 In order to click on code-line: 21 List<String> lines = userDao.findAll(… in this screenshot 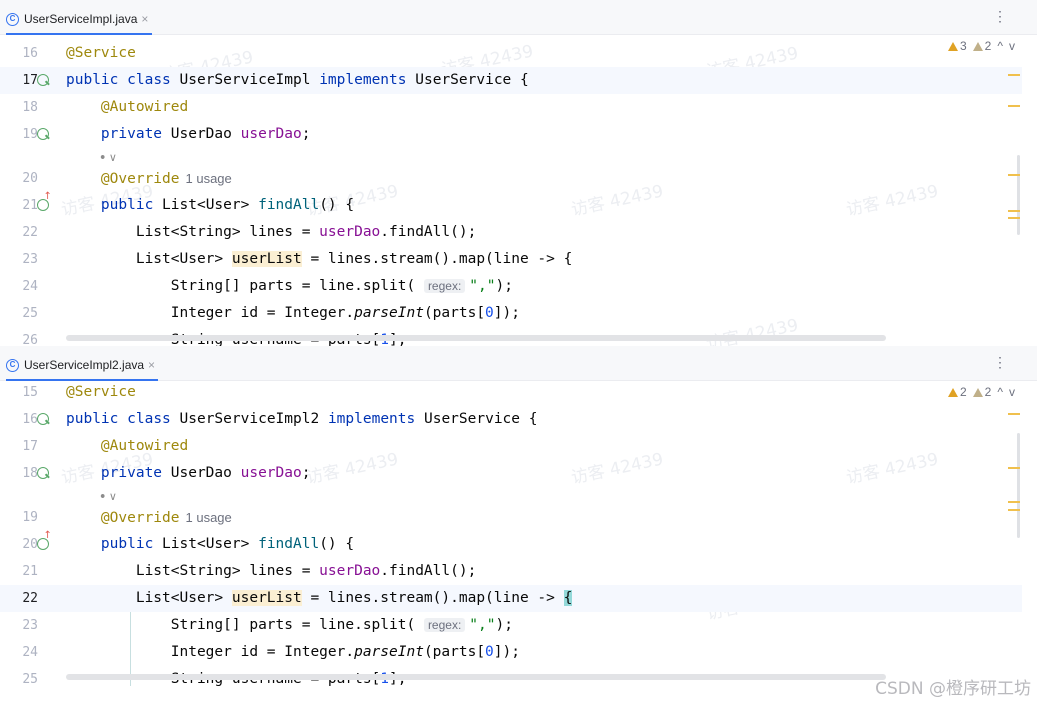, I will do `click(511, 571)`.